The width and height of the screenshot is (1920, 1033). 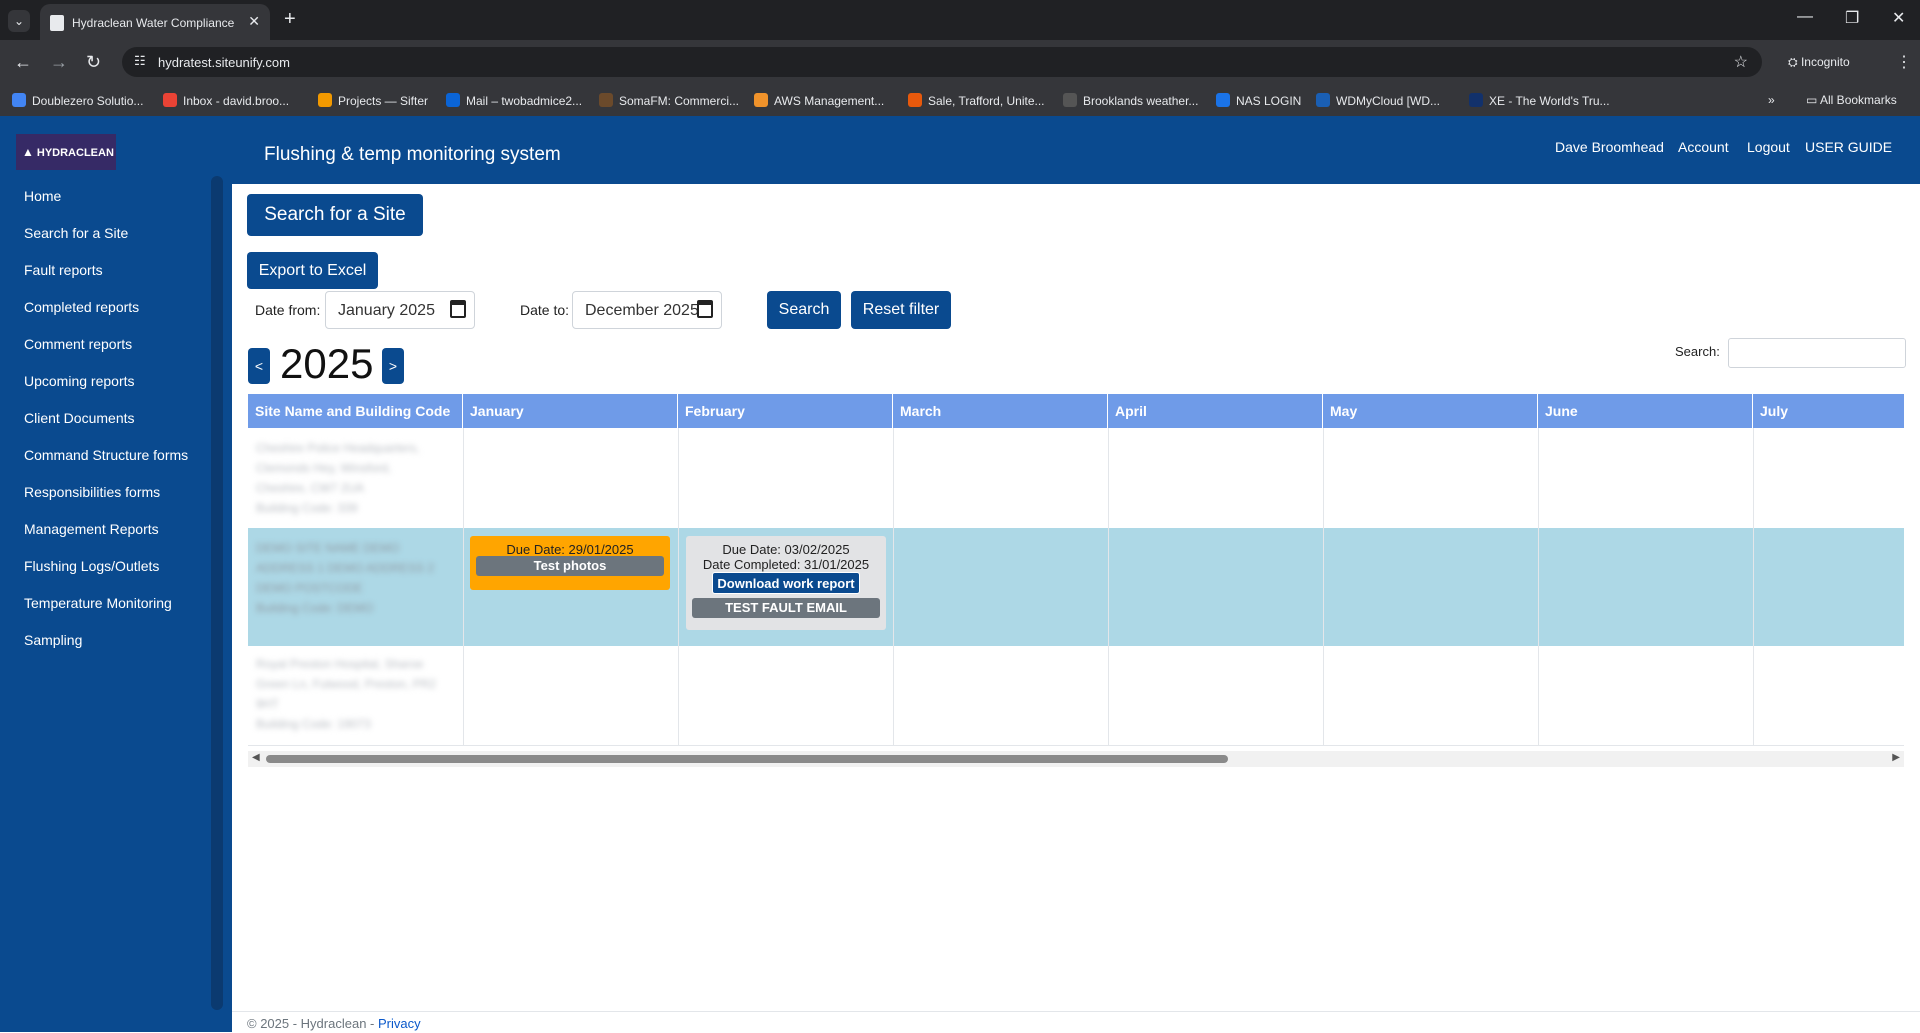 What do you see at coordinates (91, 566) in the screenshot?
I see `sidebar-item-flushing-logs-outlets: Flushing Logs/Outlets` at bounding box center [91, 566].